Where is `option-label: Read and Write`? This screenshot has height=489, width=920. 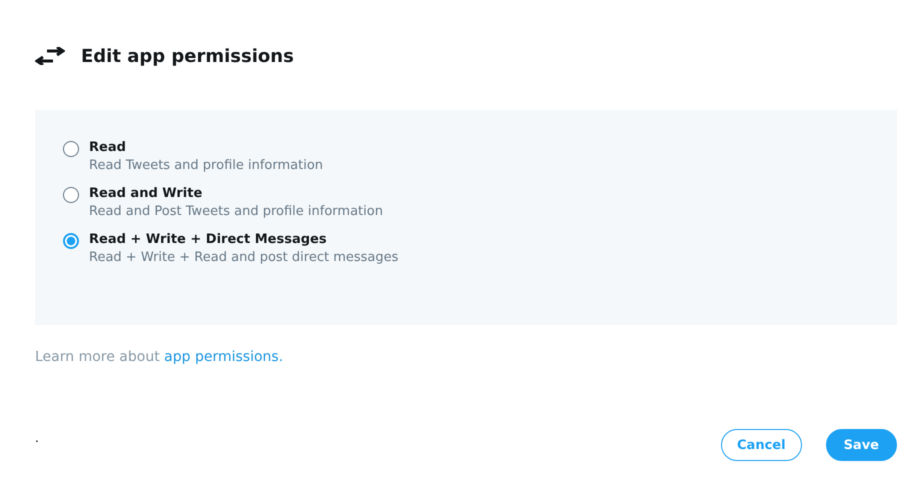
option-label: Read and Write is located at coordinates (146, 193).